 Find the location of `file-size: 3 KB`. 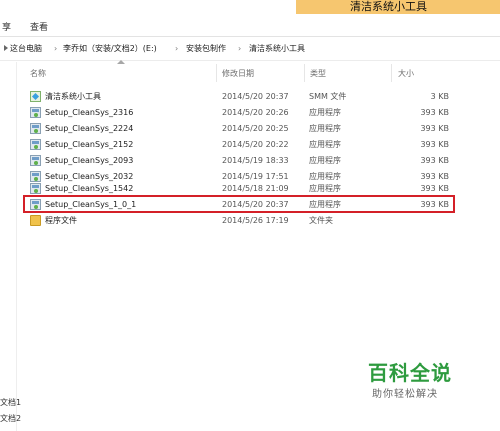

file-size: 3 KB is located at coordinates (439, 96).